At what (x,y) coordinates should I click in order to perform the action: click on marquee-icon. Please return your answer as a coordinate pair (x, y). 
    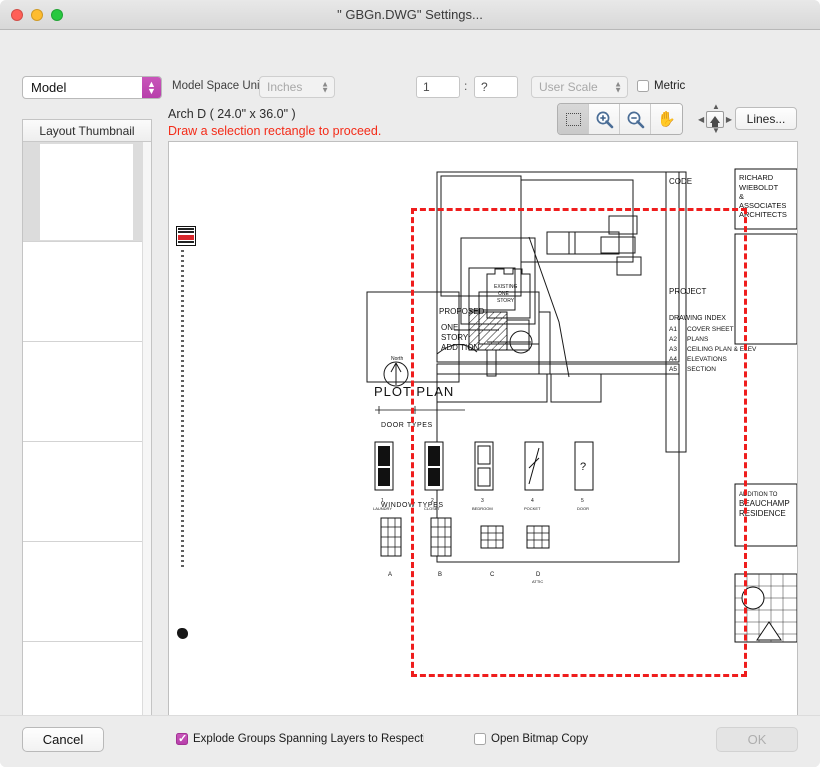
    Looking at the image, I should click on (573, 119).